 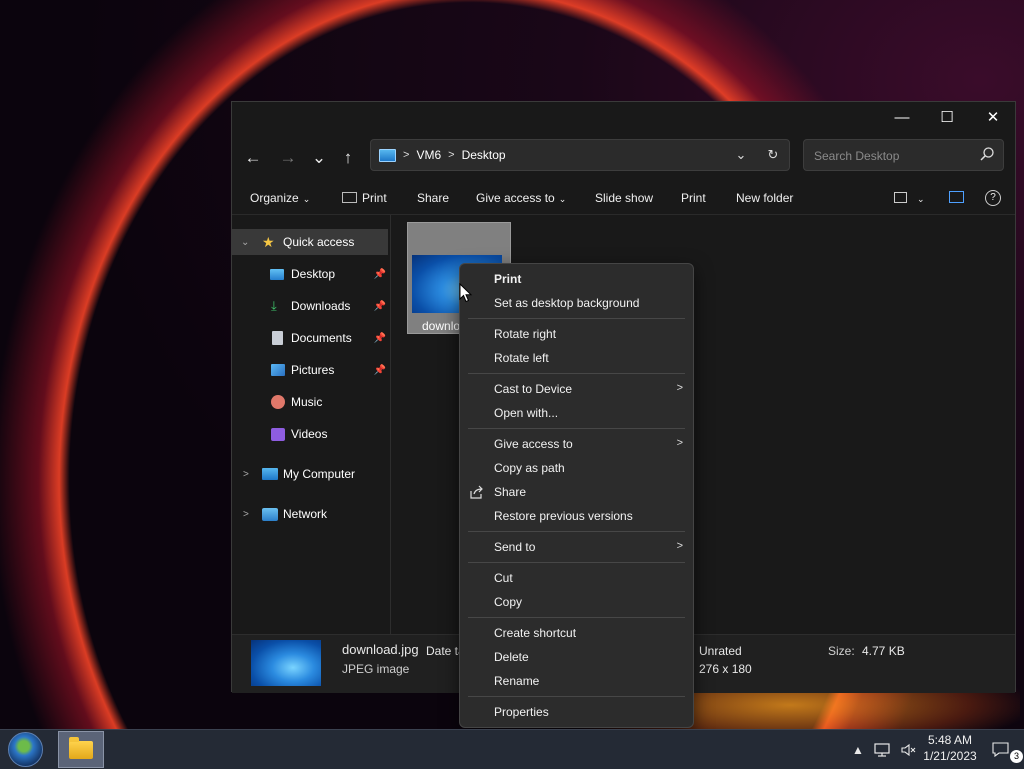 I want to click on search-icon, so click(x=987, y=154).